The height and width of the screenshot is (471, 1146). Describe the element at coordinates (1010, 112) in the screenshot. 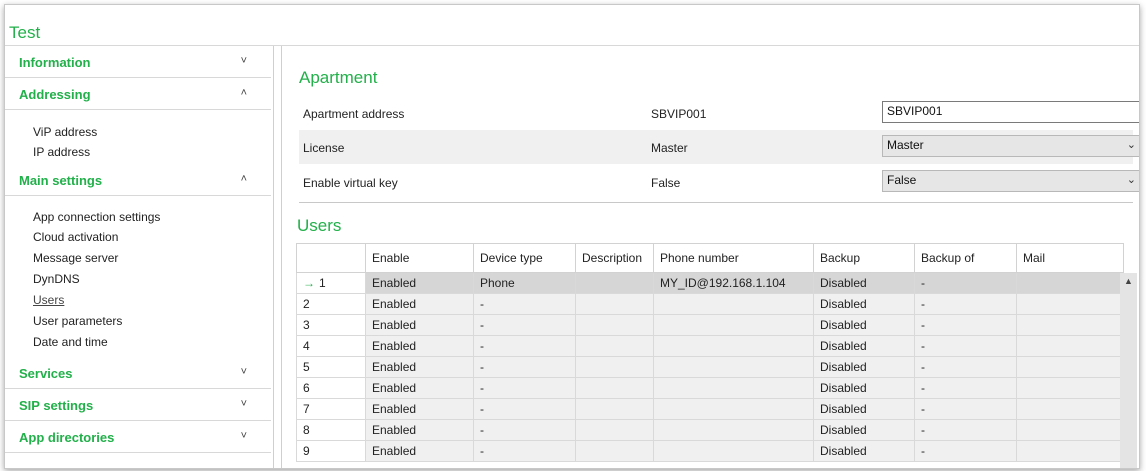

I see `apartment-address-input: SBVIP001` at that location.